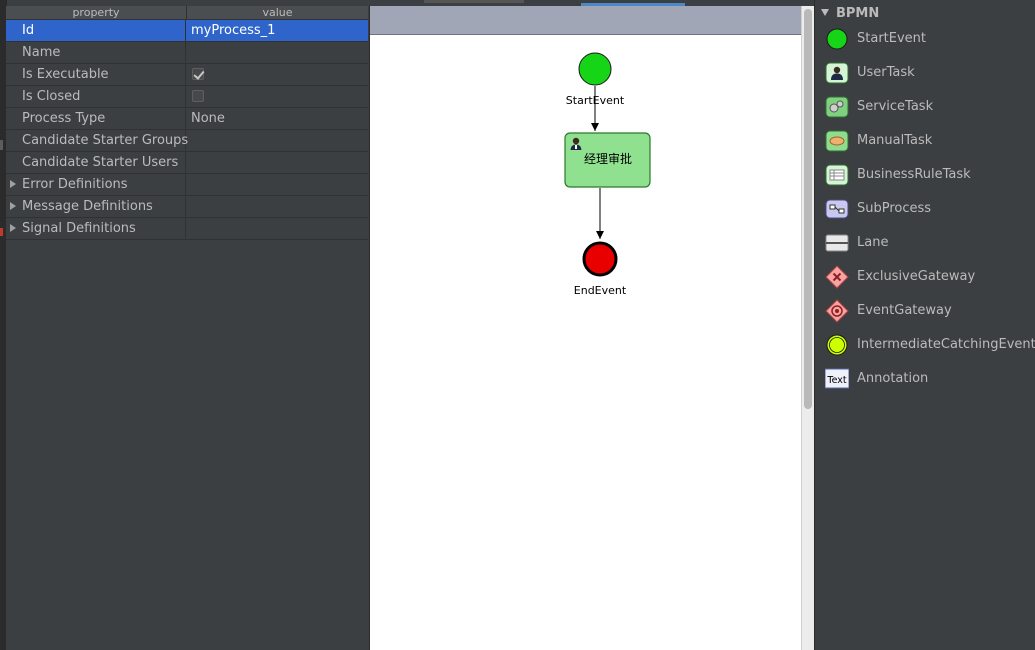 The height and width of the screenshot is (650, 1035). What do you see at coordinates (96, 74) in the screenshot?
I see `property-name: Is Executable` at bounding box center [96, 74].